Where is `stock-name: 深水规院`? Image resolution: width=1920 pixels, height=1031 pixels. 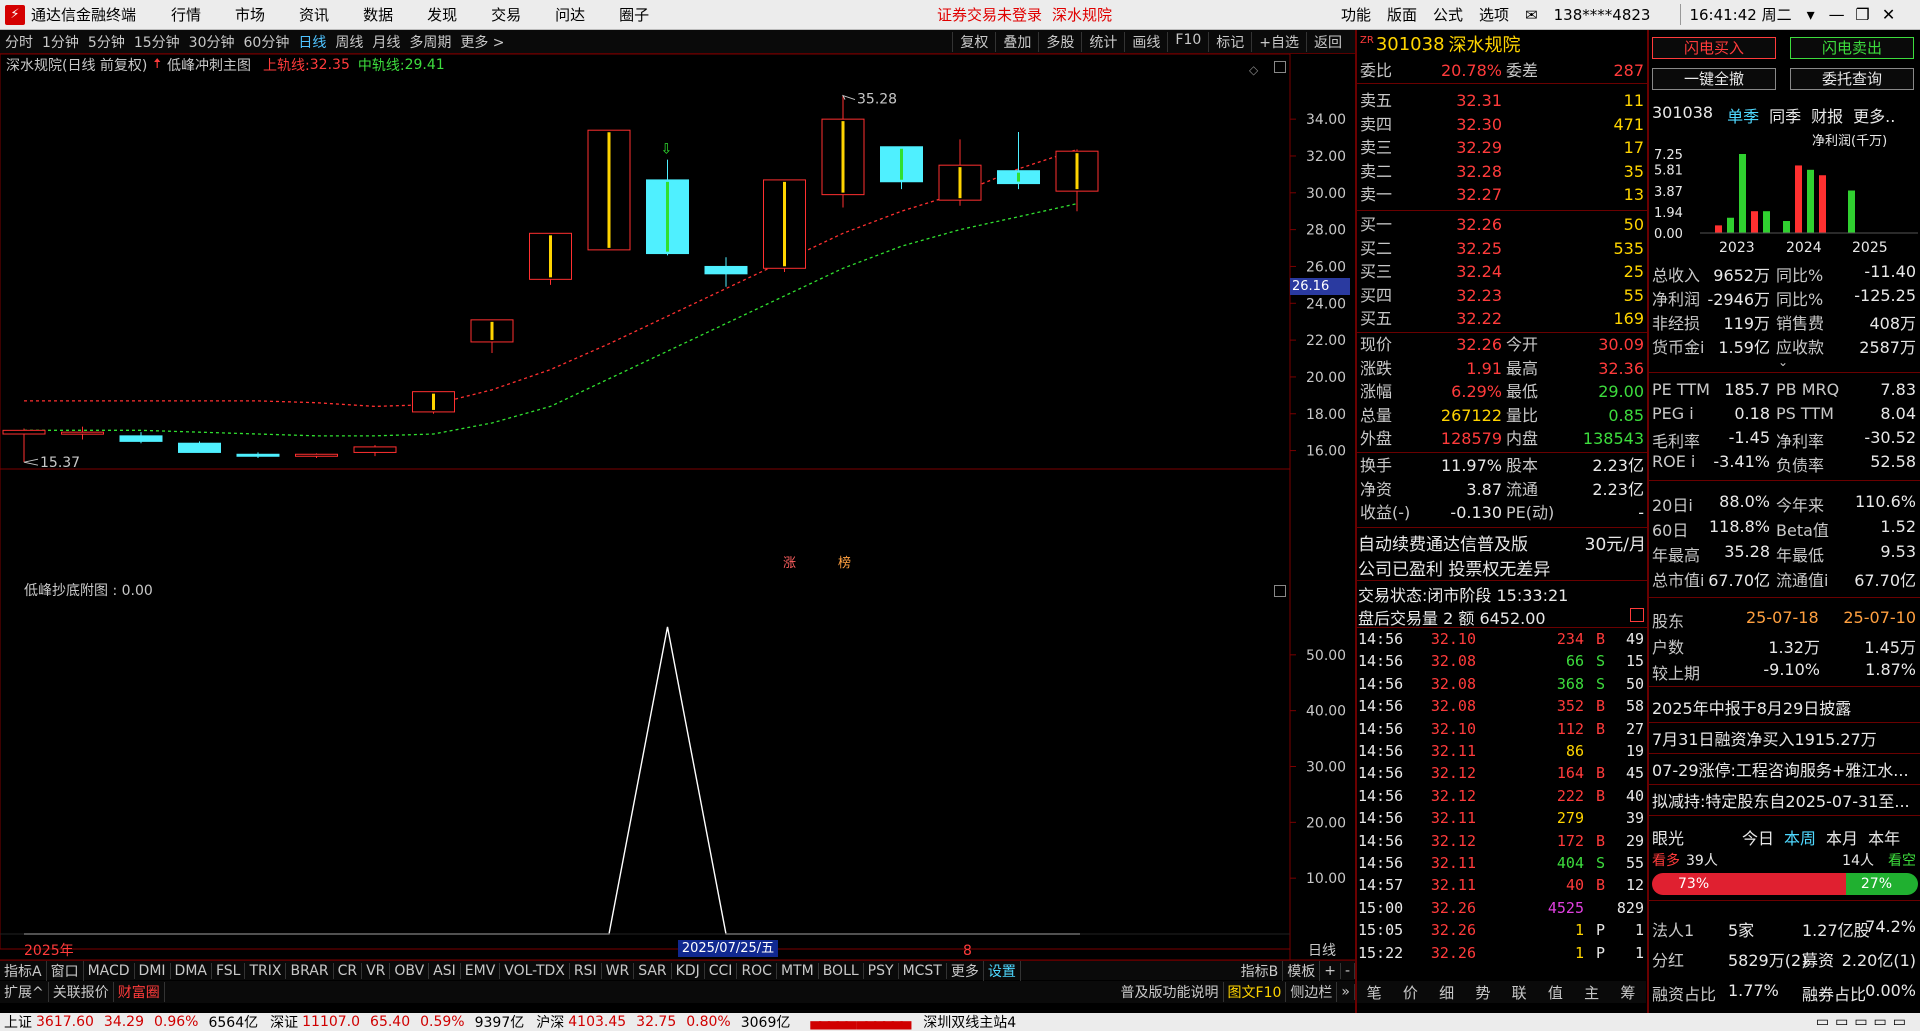 stock-name: 深水规院 is located at coordinates (1485, 44).